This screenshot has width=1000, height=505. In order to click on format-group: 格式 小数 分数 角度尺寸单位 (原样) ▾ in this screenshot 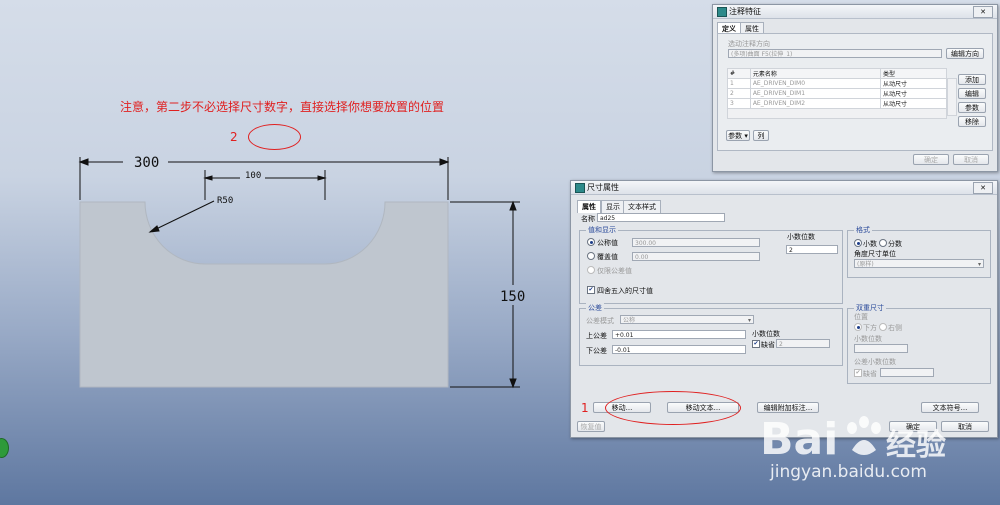, I will do `click(919, 251)`.